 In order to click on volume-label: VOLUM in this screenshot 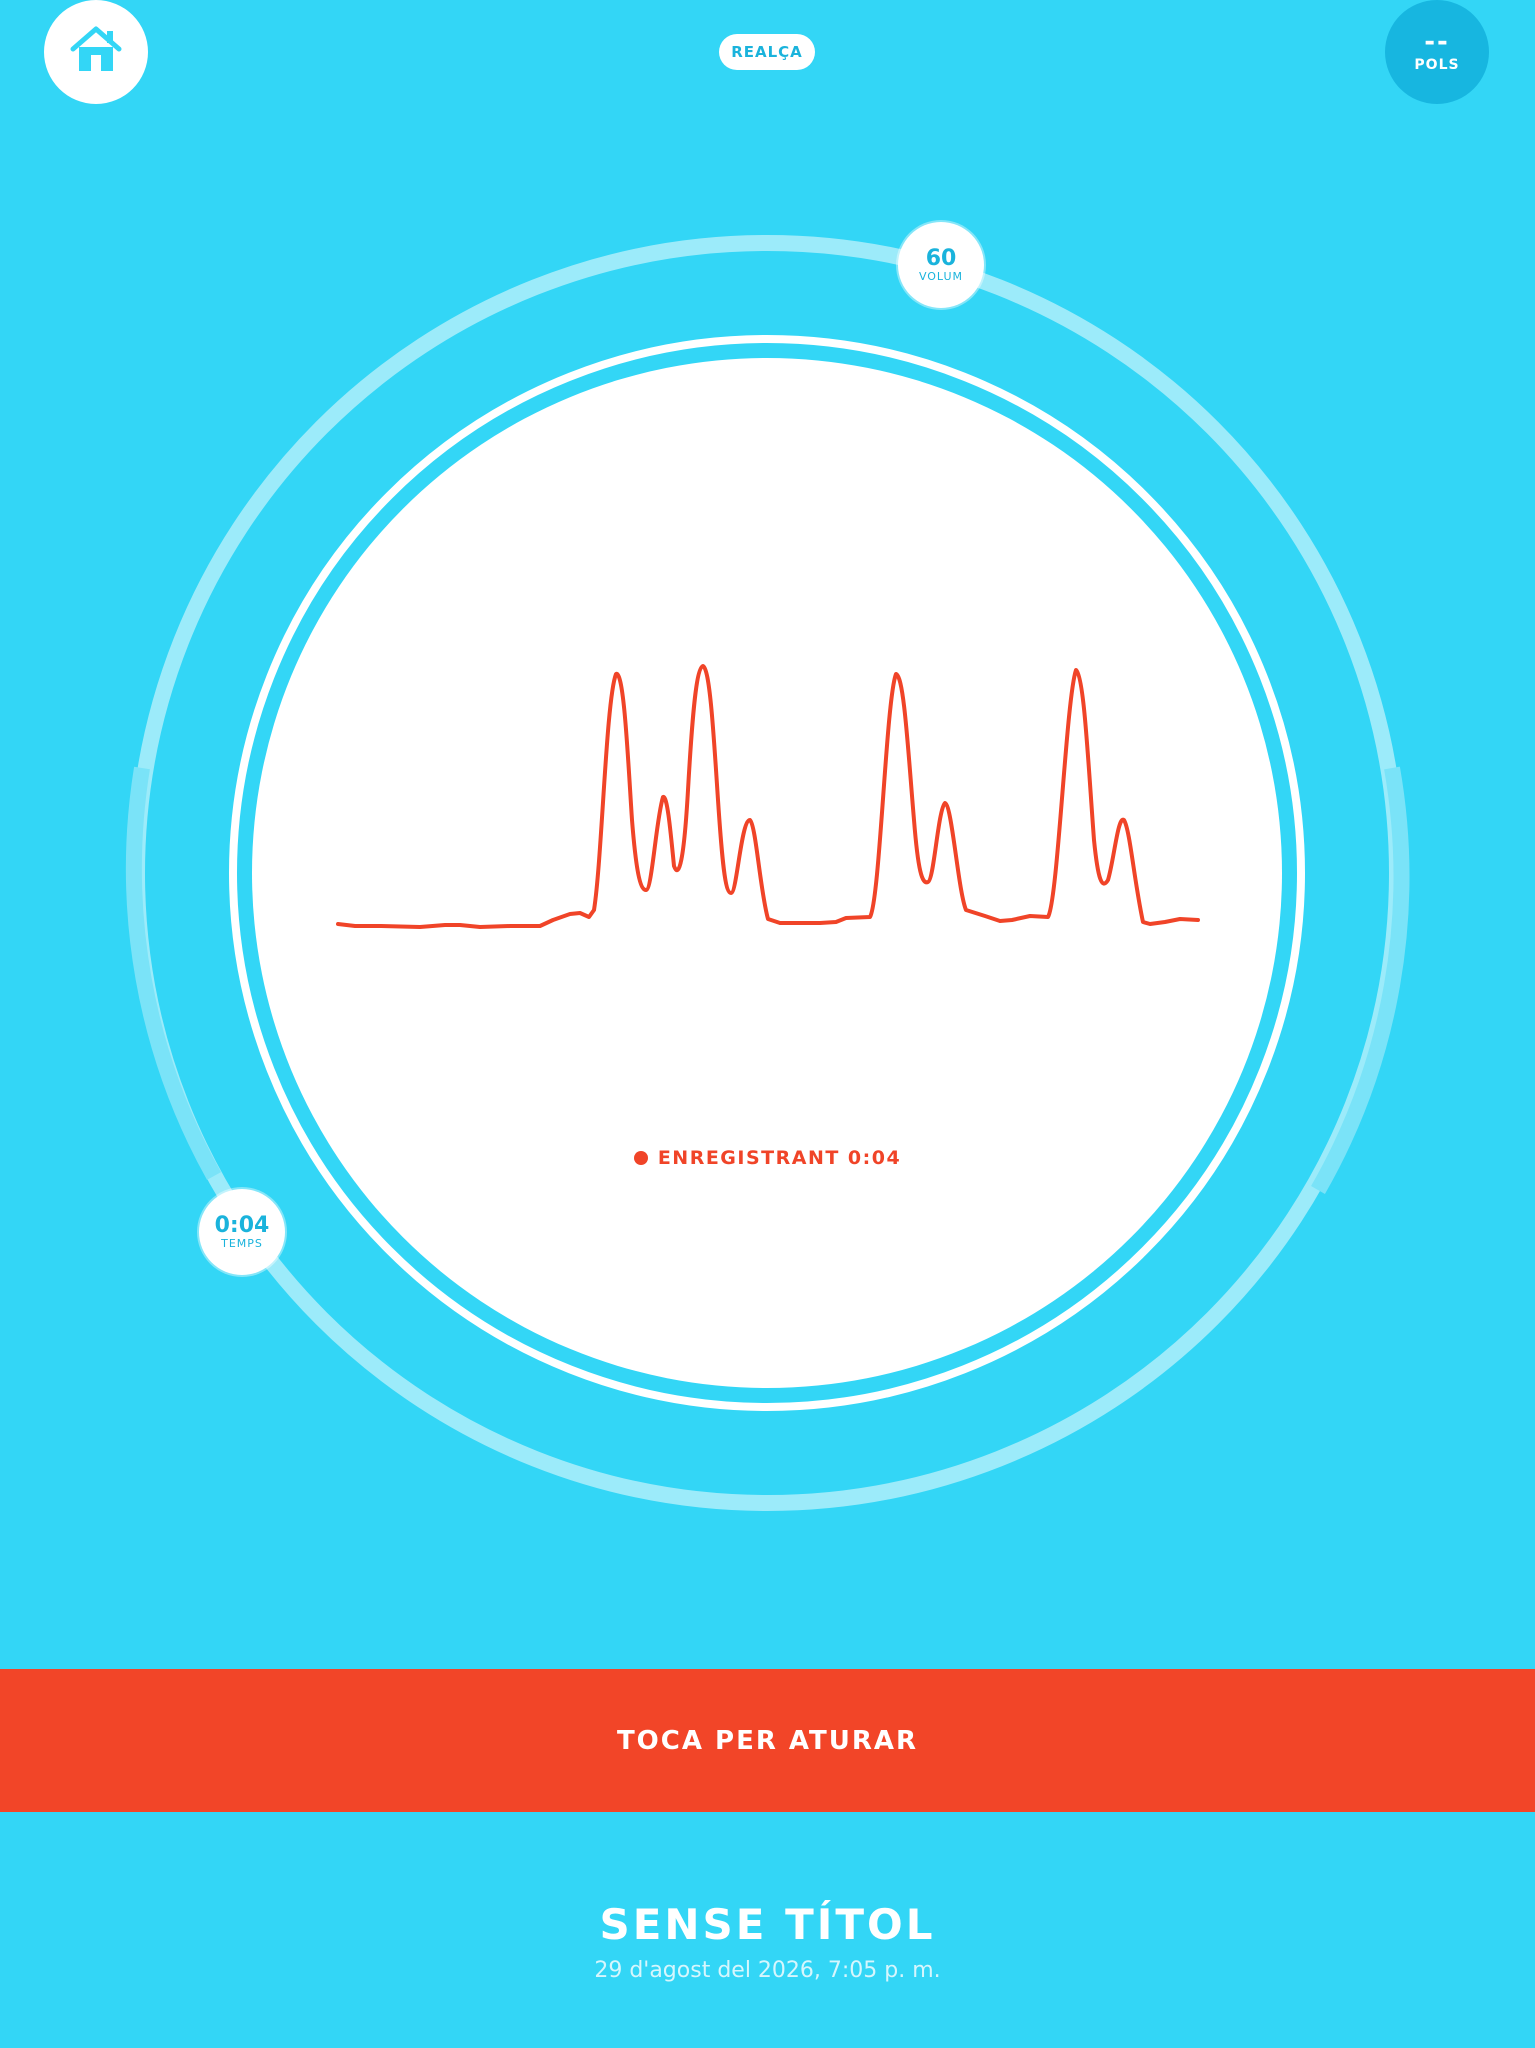, I will do `click(941, 276)`.